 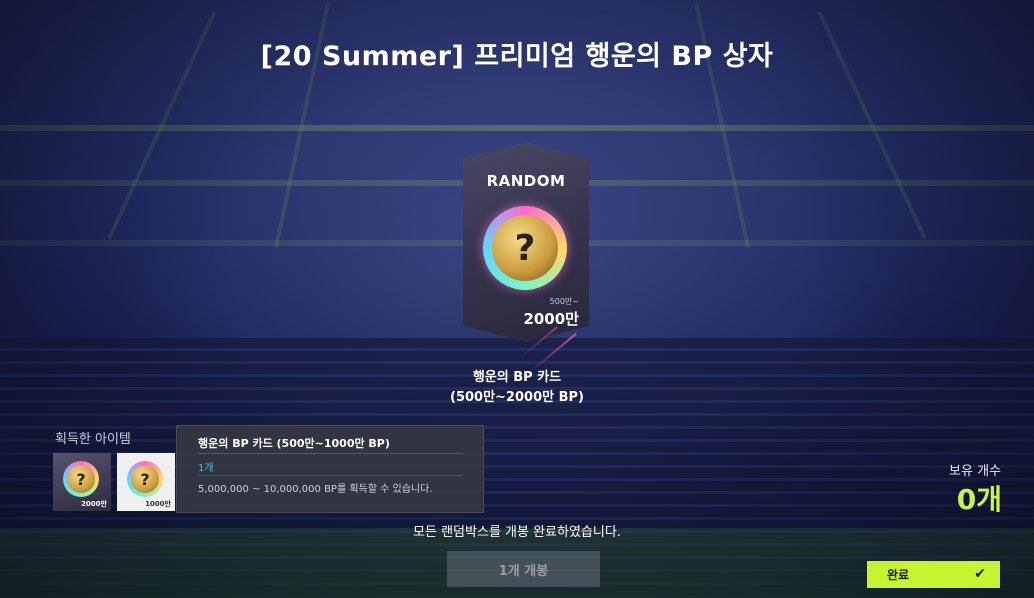 I want to click on tooltip-count: 1개, so click(x=206, y=468).